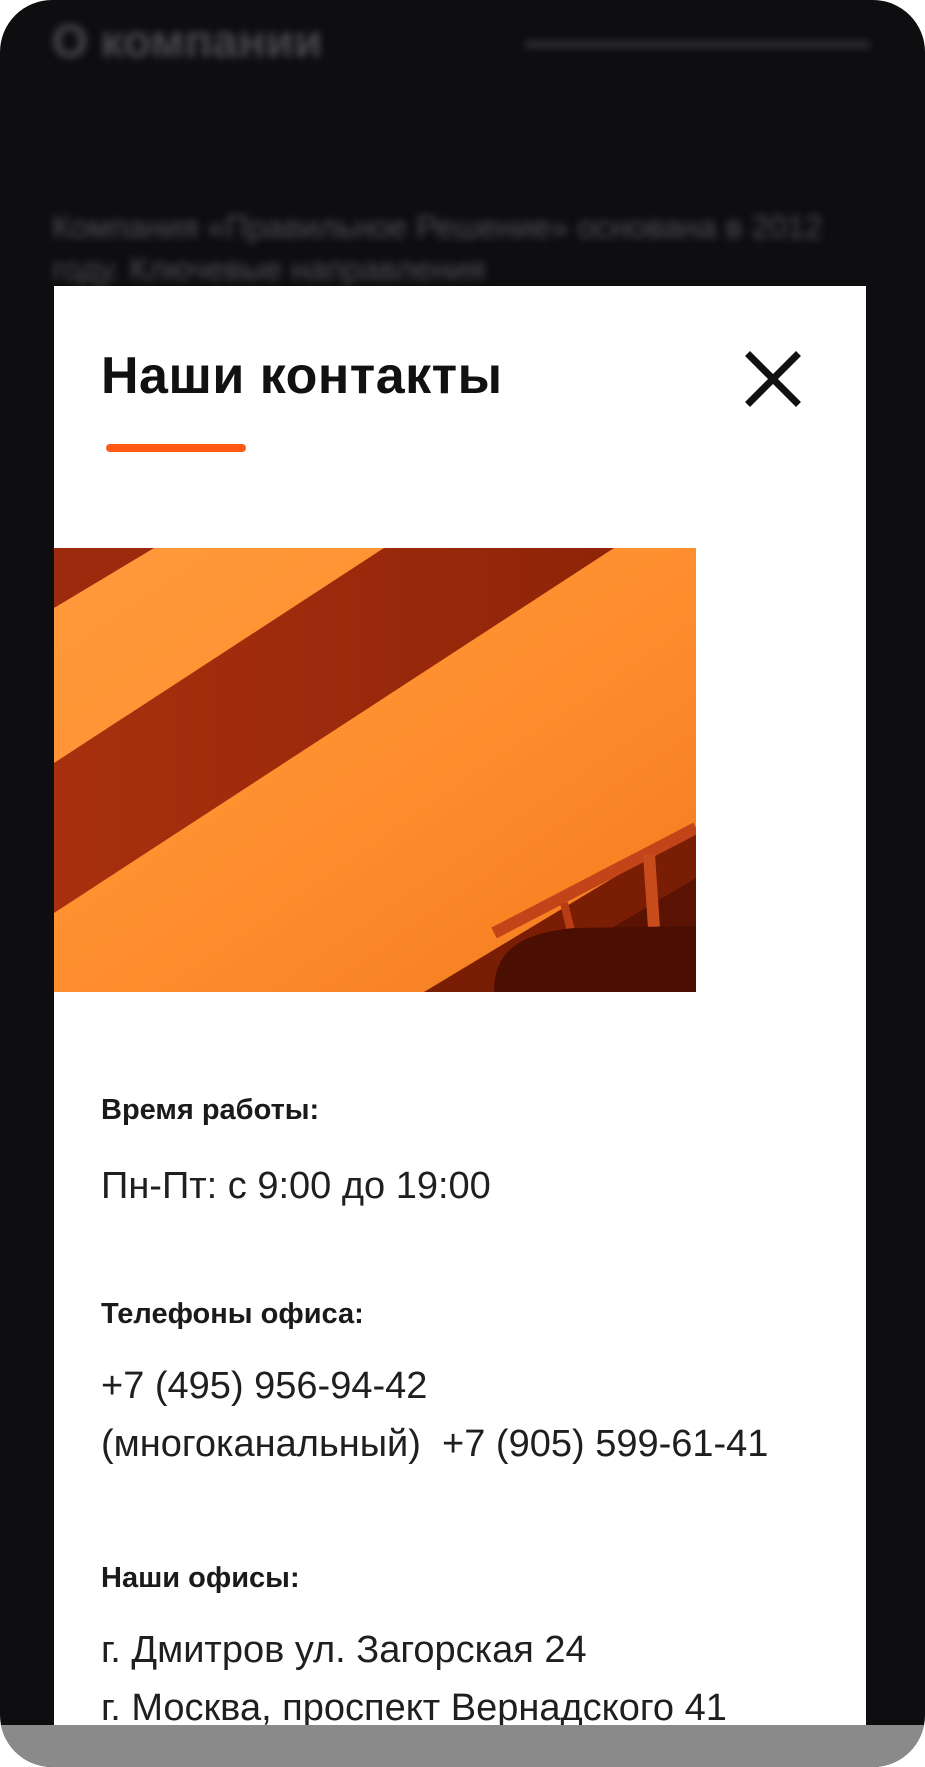 The image size is (925, 1767). Describe the element at coordinates (462, 1746) in the screenshot. I see `bottom-bar` at that location.